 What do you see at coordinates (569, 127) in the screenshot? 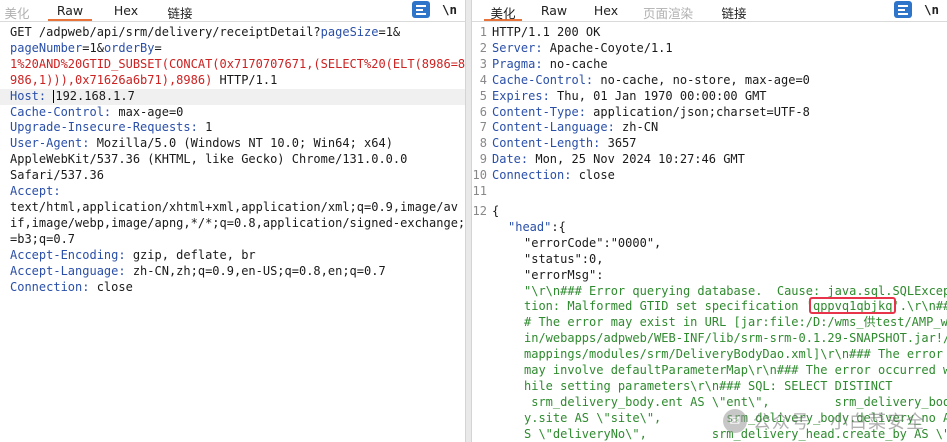
I see `header-content-language: 7 Content-Language: zh-CN` at bounding box center [569, 127].